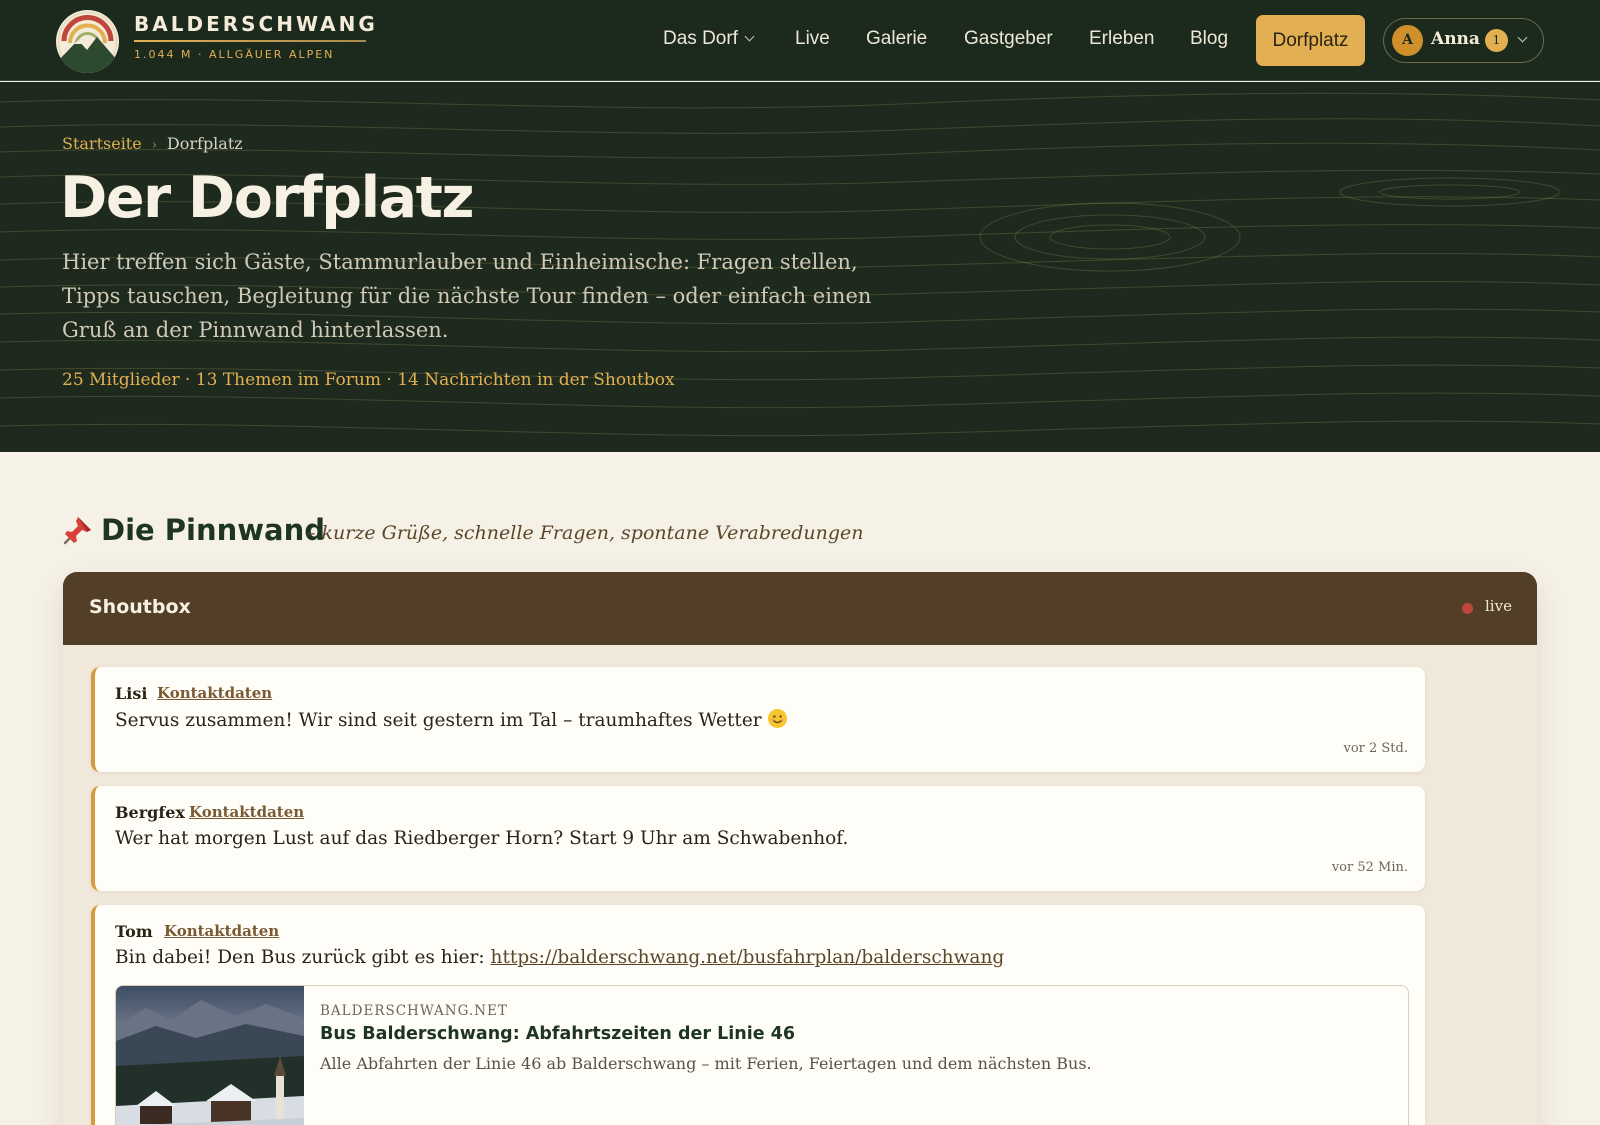  What do you see at coordinates (1209, 39) in the screenshot?
I see `nav-item-blog: Blog` at bounding box center [1209, 39].